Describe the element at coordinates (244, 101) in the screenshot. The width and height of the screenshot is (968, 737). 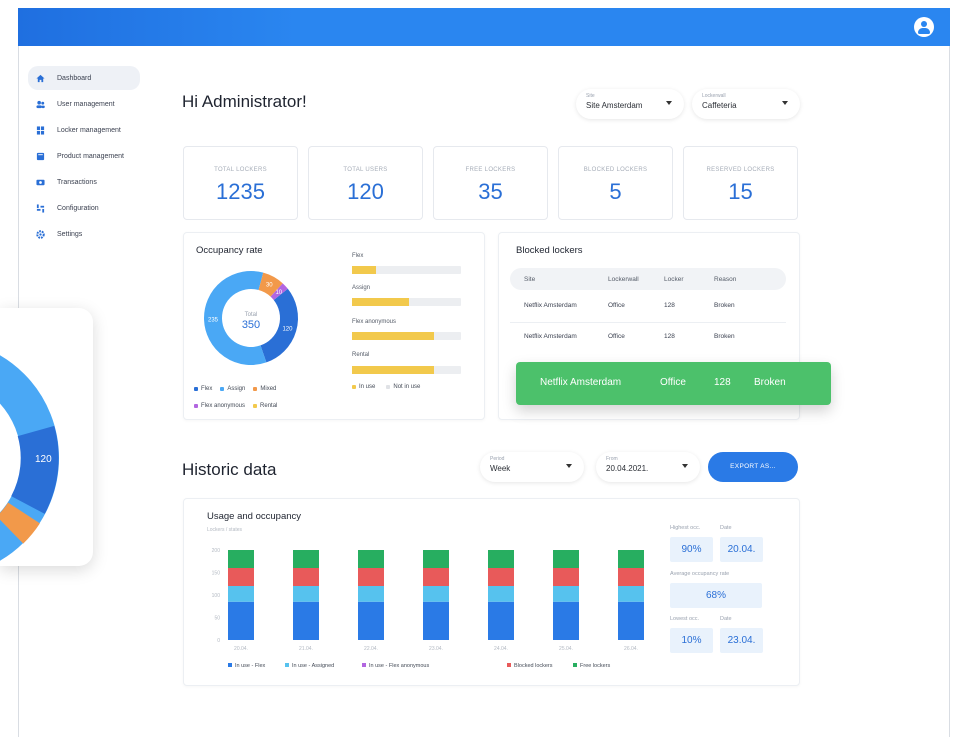
I see `page-title: Hi Administrator!` at that location.